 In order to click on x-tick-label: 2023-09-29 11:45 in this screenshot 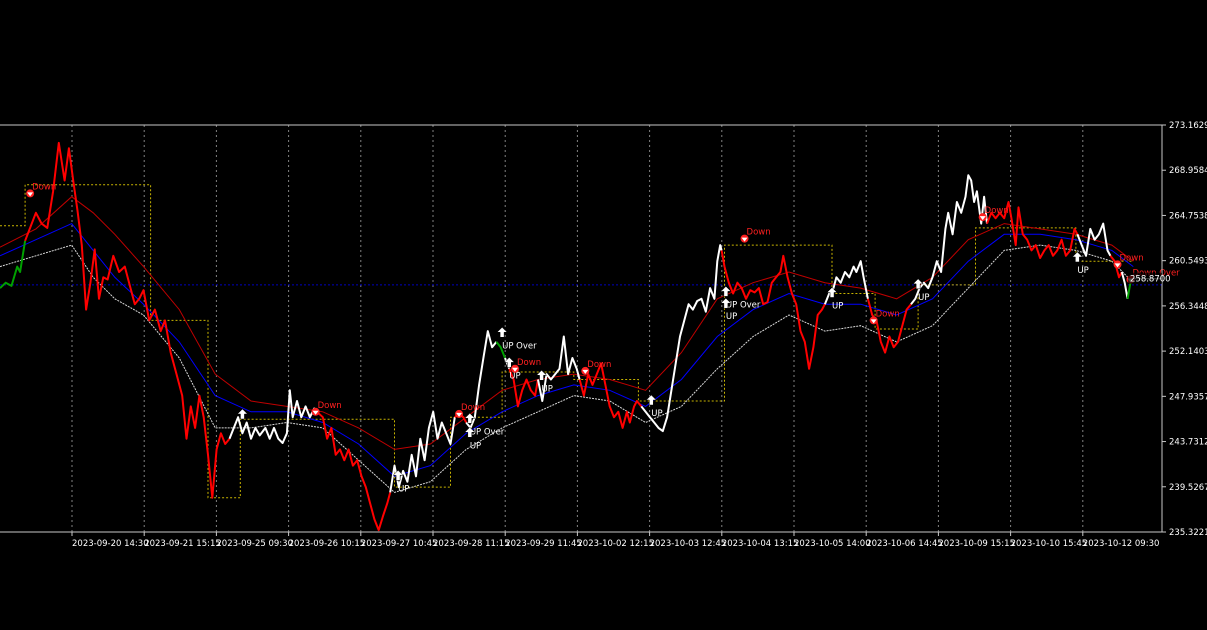, I will do `click(543, 544)`.